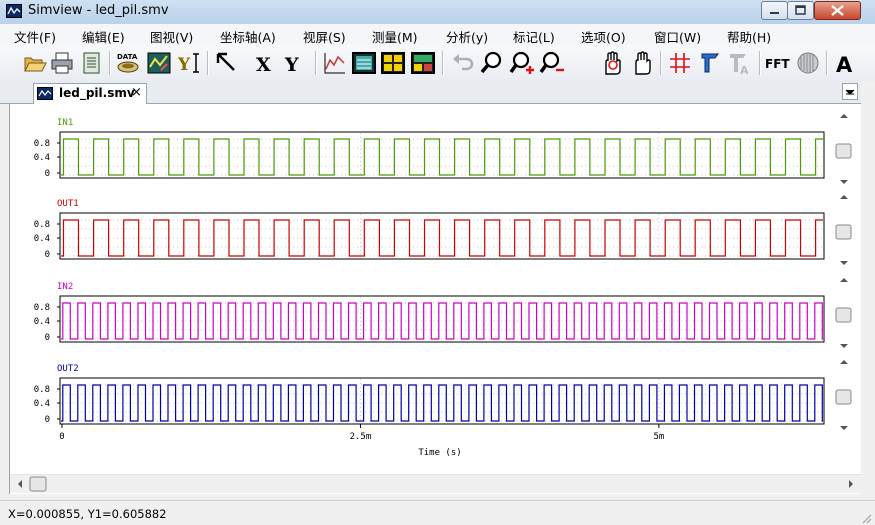 The image size is (875, 525). I want to click on minimize-button, so click(774, 10).